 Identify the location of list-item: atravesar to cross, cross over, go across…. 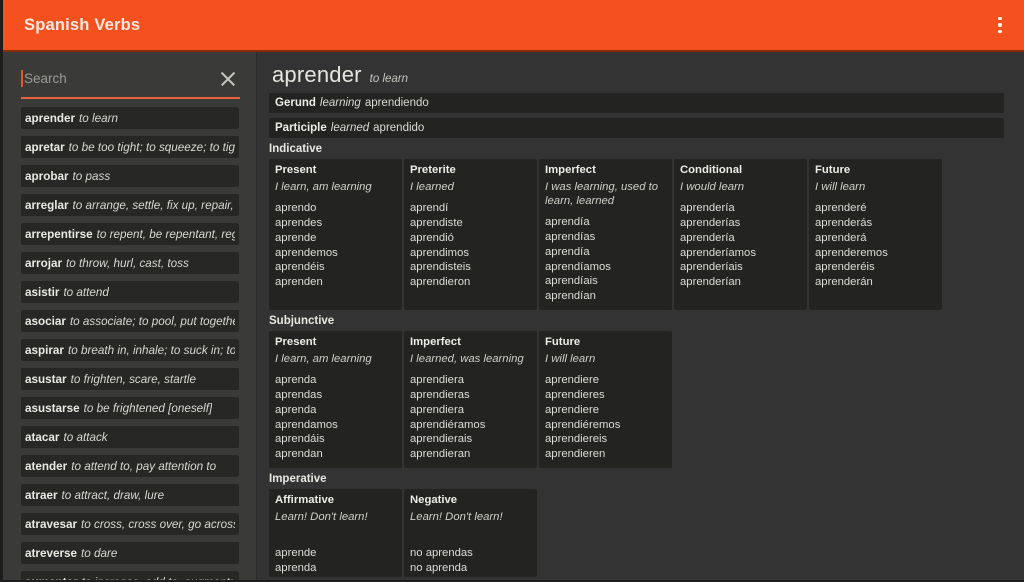
(130, 524).